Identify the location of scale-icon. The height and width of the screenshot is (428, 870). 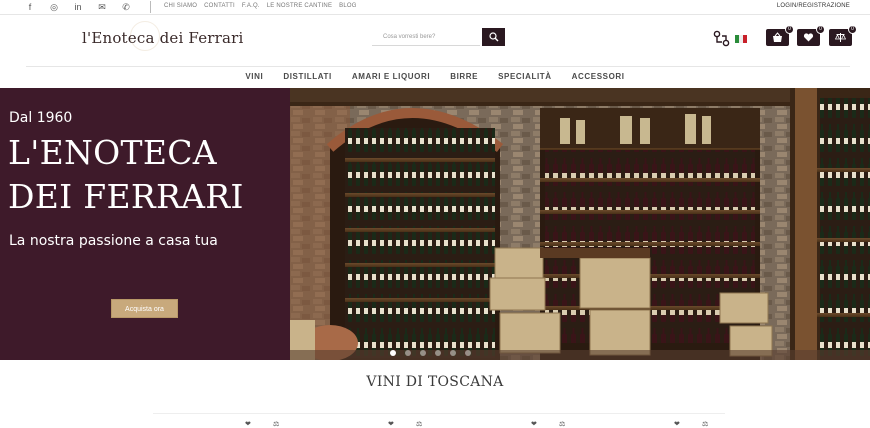
(840, 37).